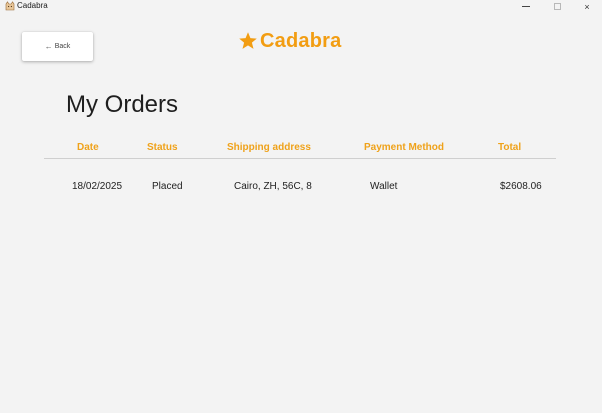  I want to click on brand-logo: Cadabra, so click(289, 41).